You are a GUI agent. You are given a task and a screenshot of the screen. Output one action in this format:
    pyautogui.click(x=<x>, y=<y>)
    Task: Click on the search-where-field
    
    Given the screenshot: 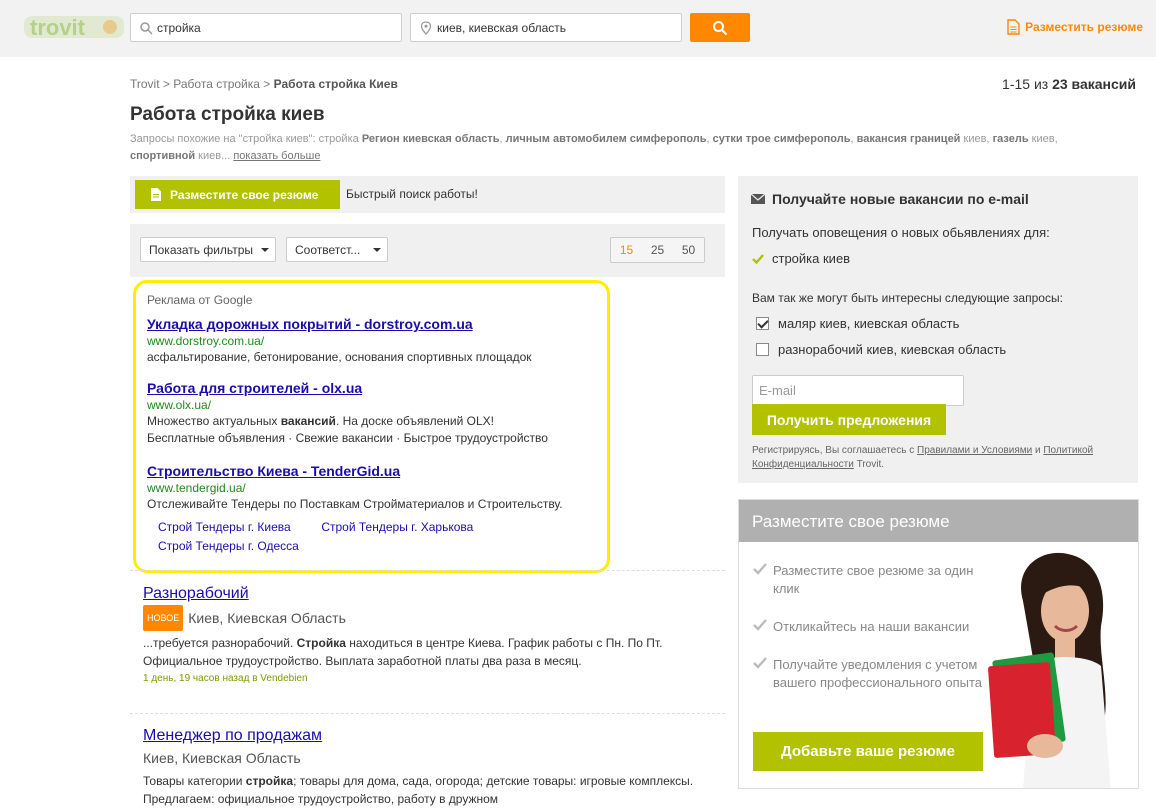 What is the action you would take?
    pyautogui.click(x=546, y=27)
    